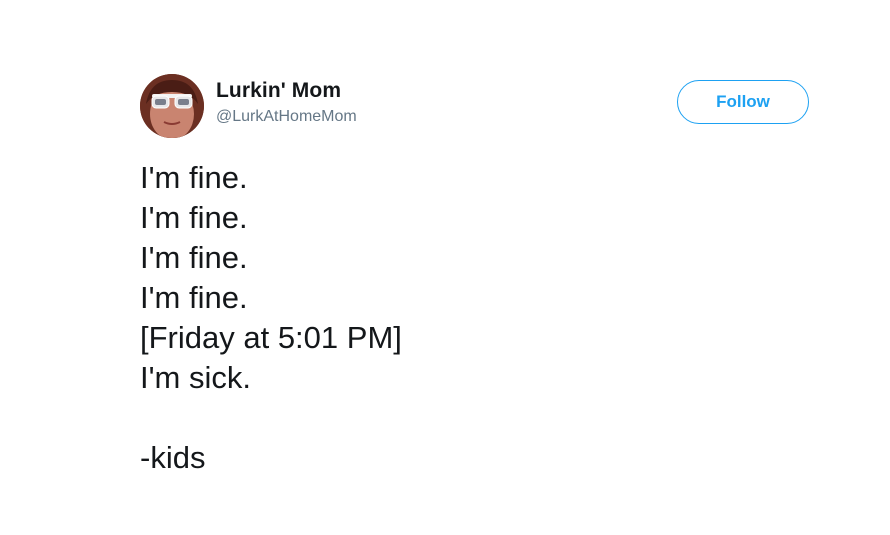  I want to click on tweet-line: I'm sick., so click(195, 377).